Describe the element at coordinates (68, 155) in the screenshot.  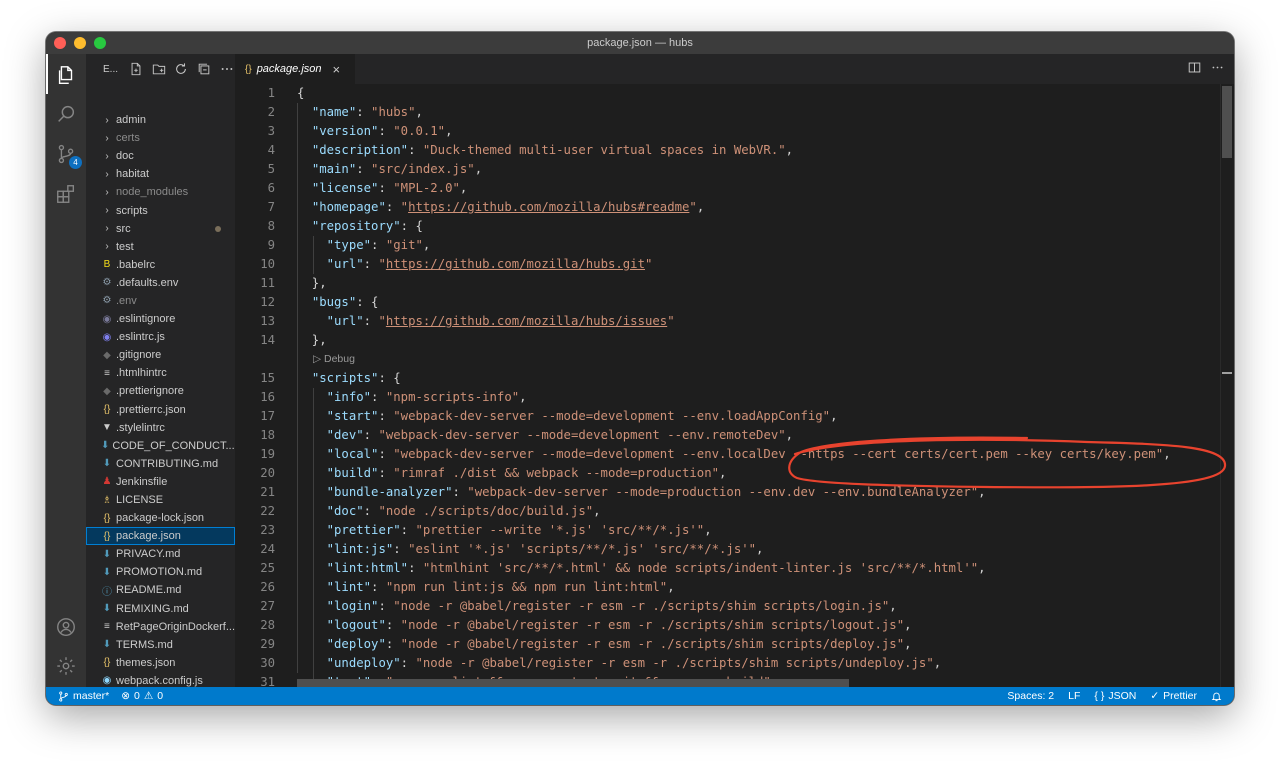
I see `source-control-icon: 4` at that location.